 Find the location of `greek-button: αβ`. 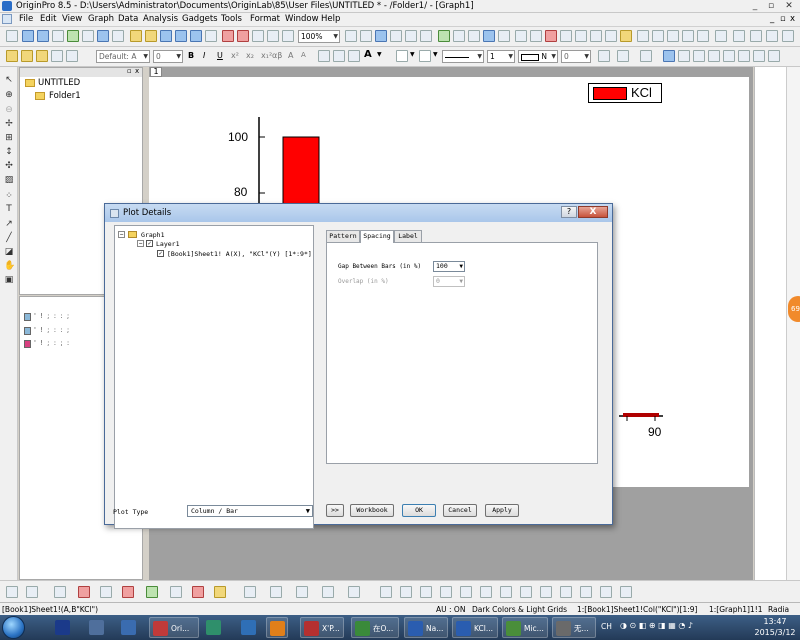

greek-button: αβ is located at coordinates (277, 55).